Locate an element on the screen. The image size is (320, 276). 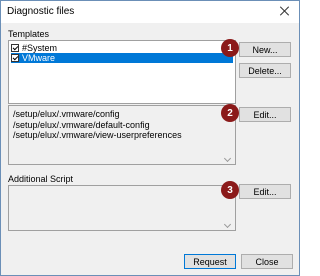
template-label: #System is located at coordinates (40, 48).